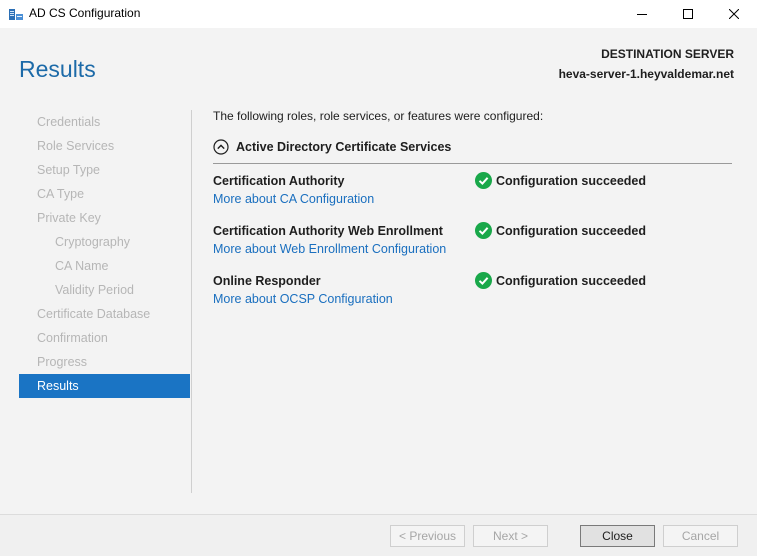 The width and height of the screenshot is (757, 556). What do you see at coordinates (378, 535) in the screenshot?
I see `wizard-footer: < Previous Next > Close Cancel` at bounding box center [378, 535].